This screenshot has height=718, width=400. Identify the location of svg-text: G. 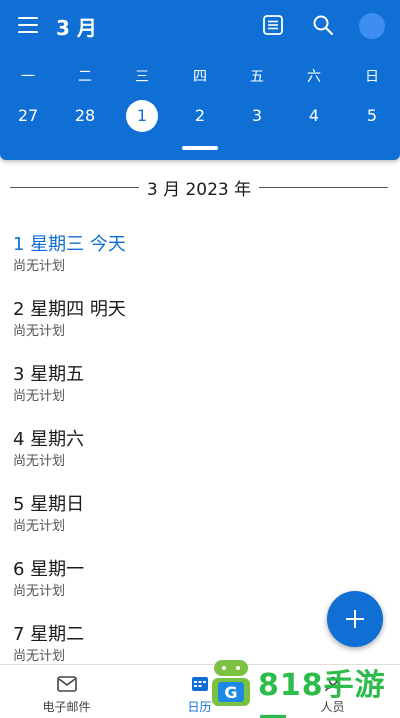
(230, 692).